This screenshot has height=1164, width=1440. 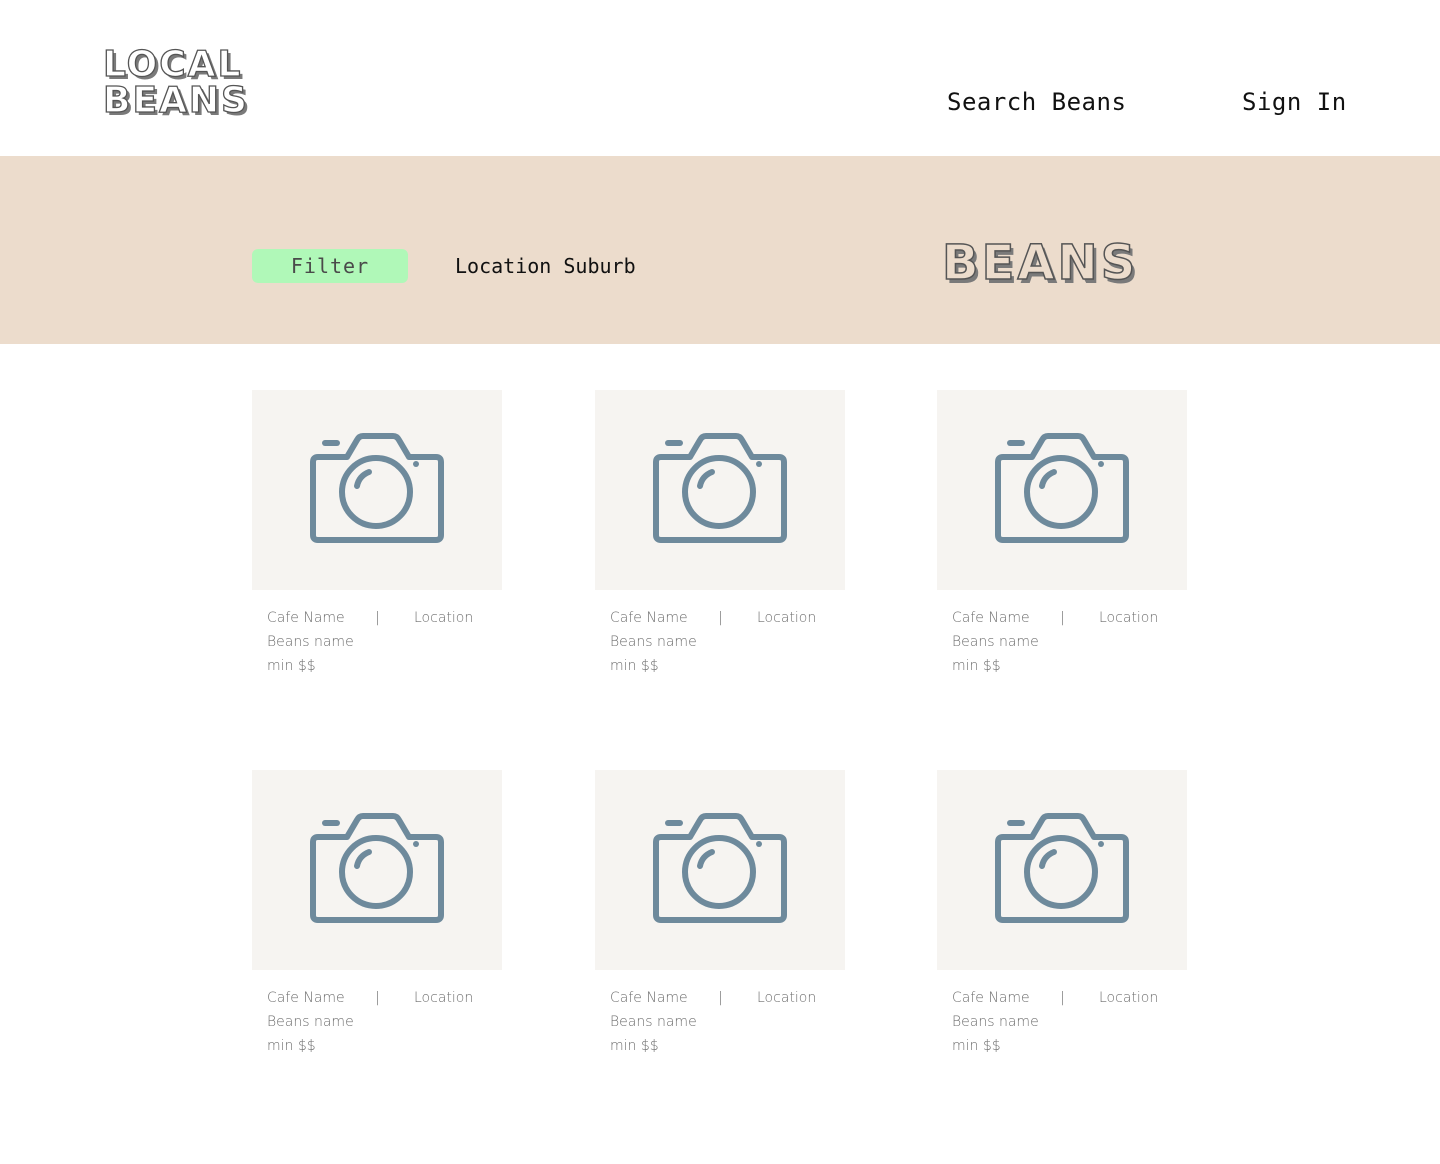 I want to click on beans-heading: BEANS BEANS, so click(x=1072, y=264).